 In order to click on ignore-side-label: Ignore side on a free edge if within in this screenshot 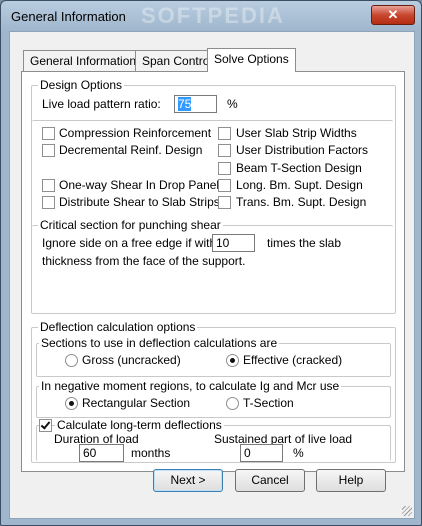, I will do `click(134, 243)`.